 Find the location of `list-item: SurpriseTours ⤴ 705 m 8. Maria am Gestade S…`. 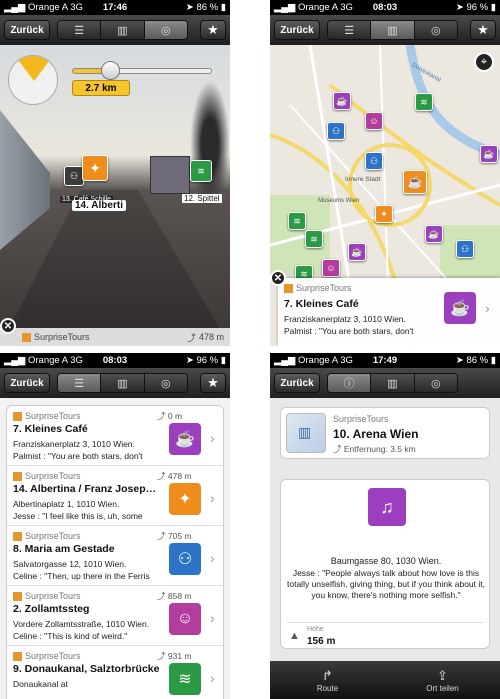

list-item: SurpriseTours ⤴ 705 m 8. Maria am Gestade S… is located at coordinates (115, 556).